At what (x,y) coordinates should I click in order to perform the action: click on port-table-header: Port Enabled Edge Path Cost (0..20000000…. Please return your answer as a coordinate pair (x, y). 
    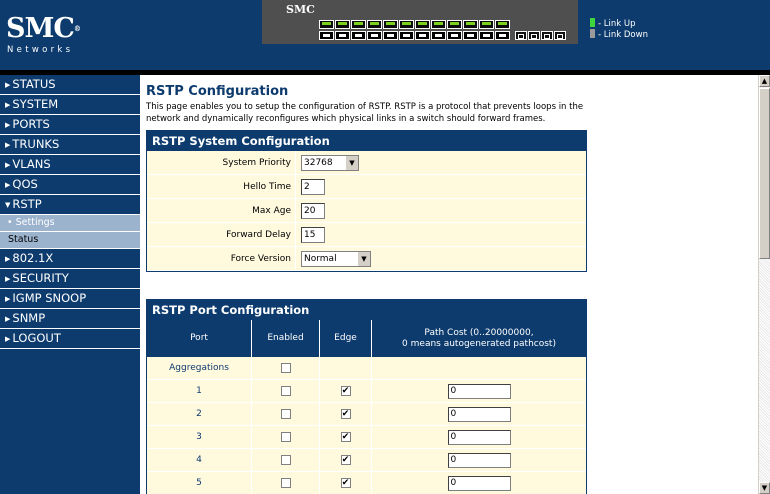
    Looking at the image, I should click on (366, 338).